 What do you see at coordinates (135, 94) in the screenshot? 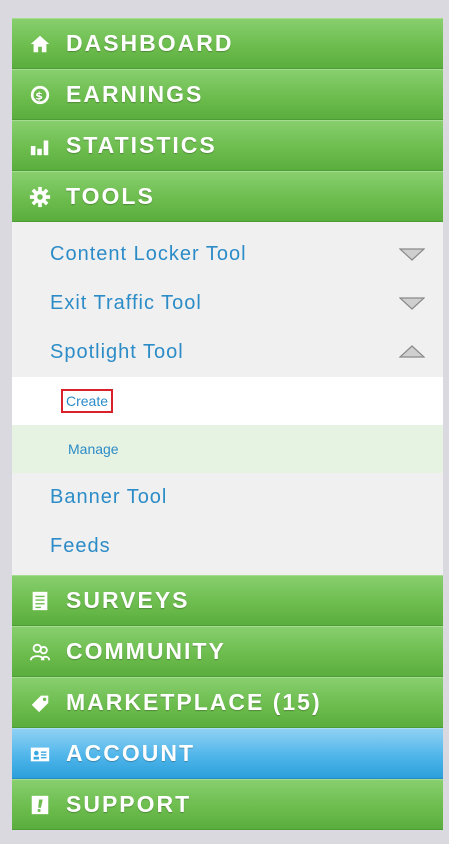
I see `menu-item-label: EARNINGS` at bounding box center [135, 94].